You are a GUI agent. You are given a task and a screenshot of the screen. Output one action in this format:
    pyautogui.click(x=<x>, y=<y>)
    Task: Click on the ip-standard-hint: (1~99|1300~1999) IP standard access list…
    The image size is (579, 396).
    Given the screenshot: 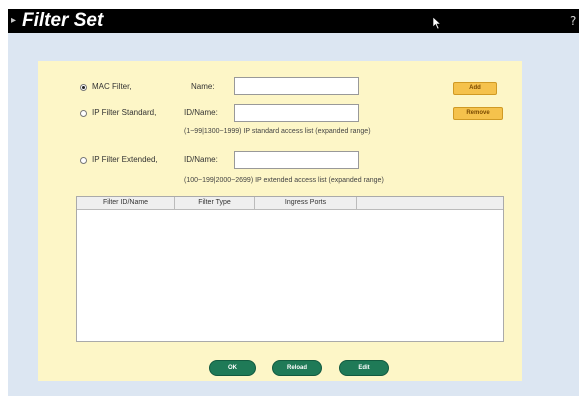 What is the action you would take?
    pyautogui.click(x=277, y=131)
    